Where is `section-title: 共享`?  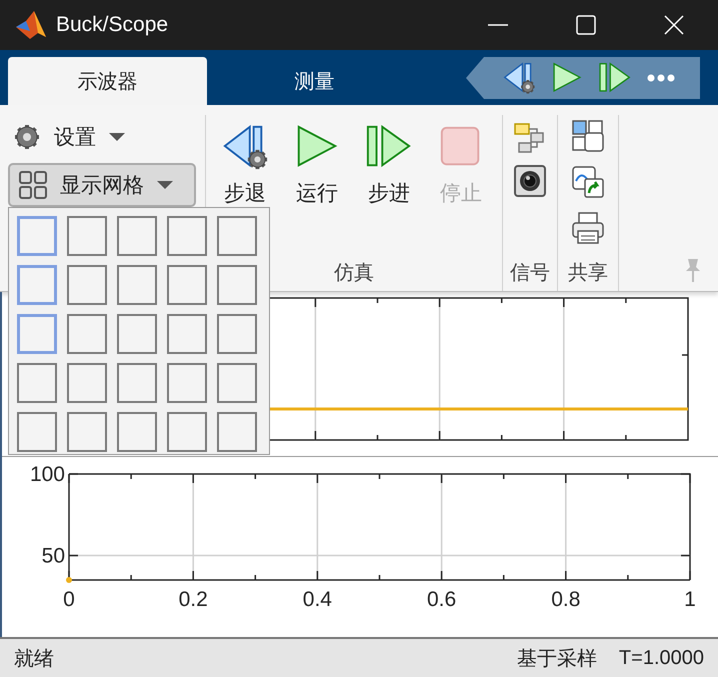 section-title: 共享 is located at coordinates (588, 273).